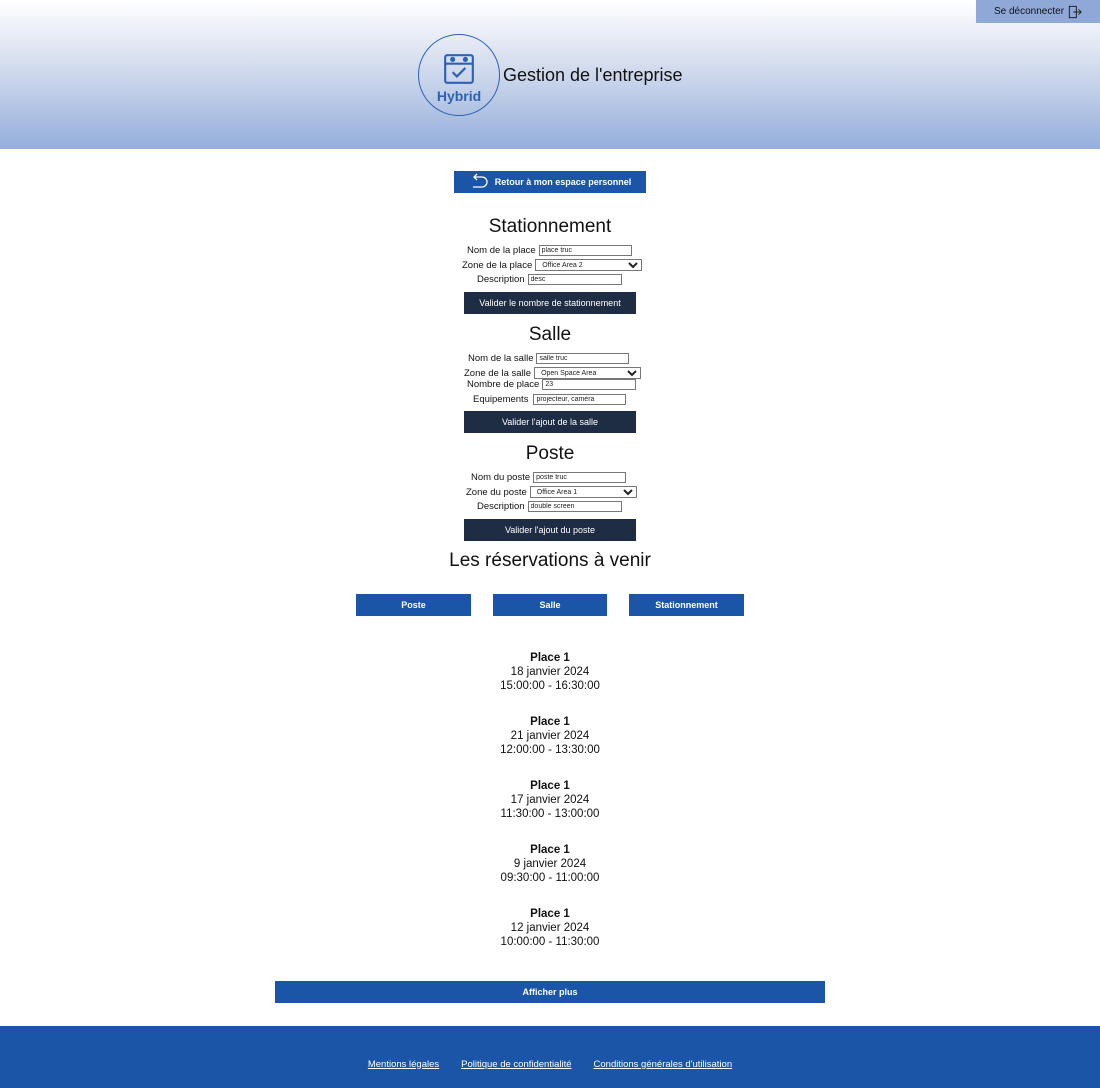  What do you see at coordinates (589, 384) in the screenshot?
I see `room-seats-input` at bounding box center [589, 384].